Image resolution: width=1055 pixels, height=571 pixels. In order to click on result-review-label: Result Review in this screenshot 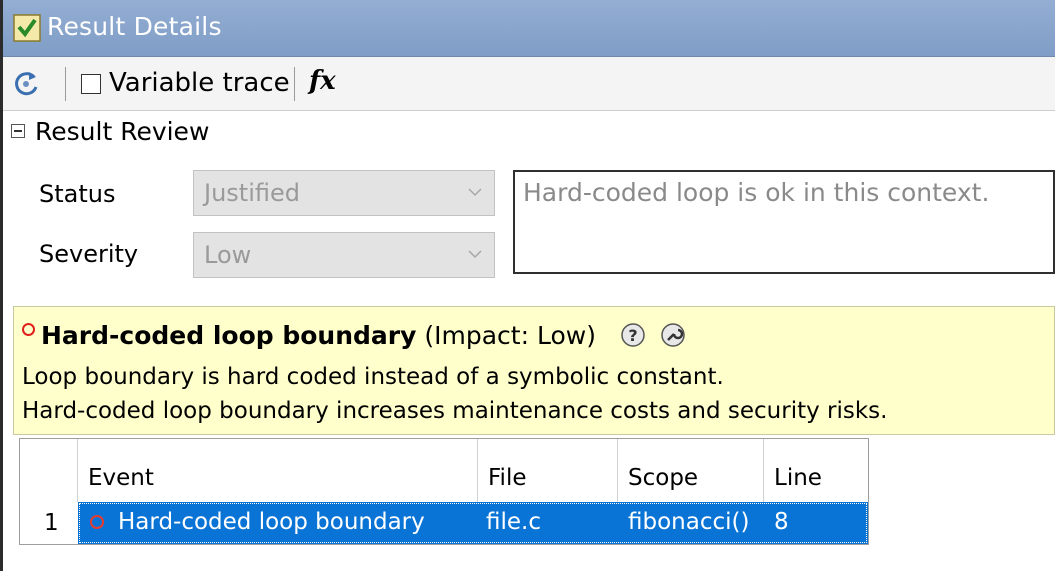, I will do `click(122, 131)`.